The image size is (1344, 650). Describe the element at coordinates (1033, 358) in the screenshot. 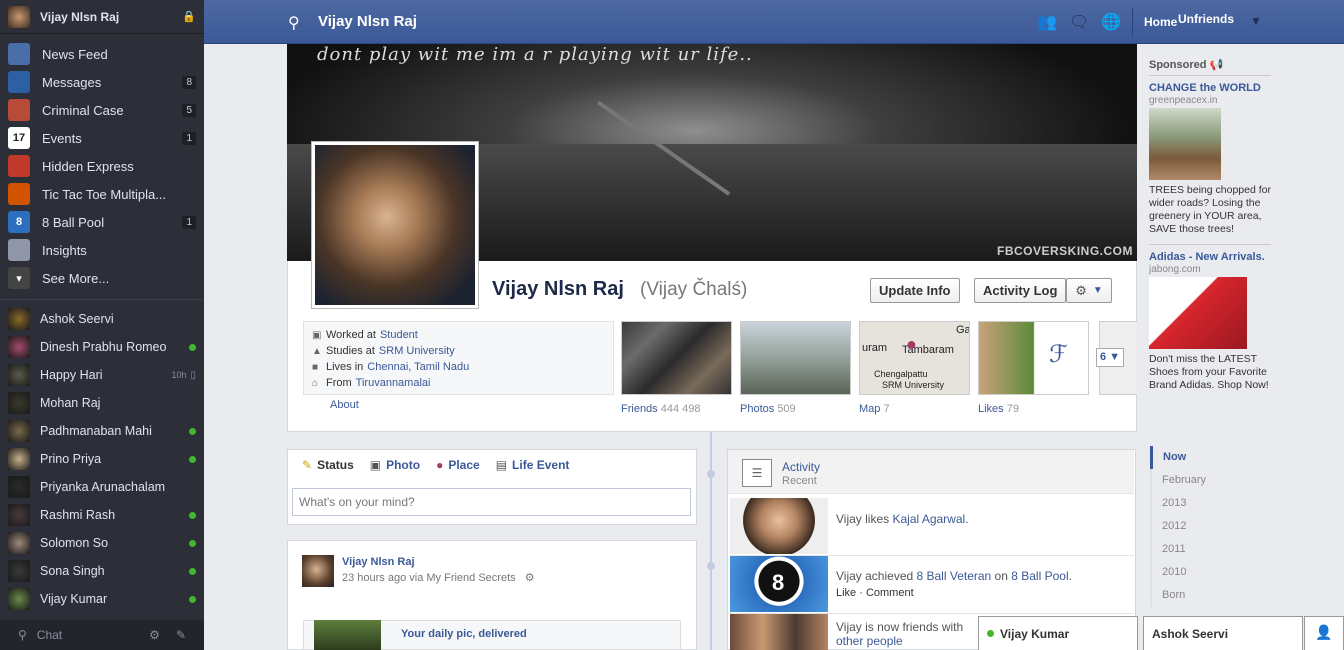

I see `likes-thumb: ℱ` at that location.